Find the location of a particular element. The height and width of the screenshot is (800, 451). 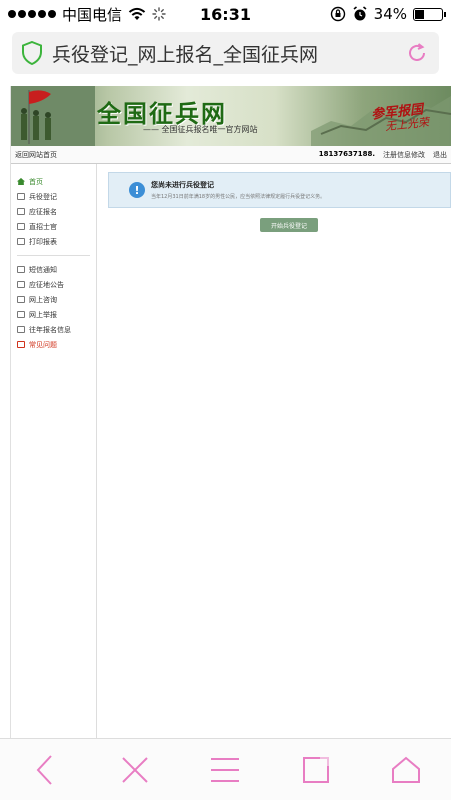

sidebar-item-label: 常见问题 is located at coordinates (43, 344).